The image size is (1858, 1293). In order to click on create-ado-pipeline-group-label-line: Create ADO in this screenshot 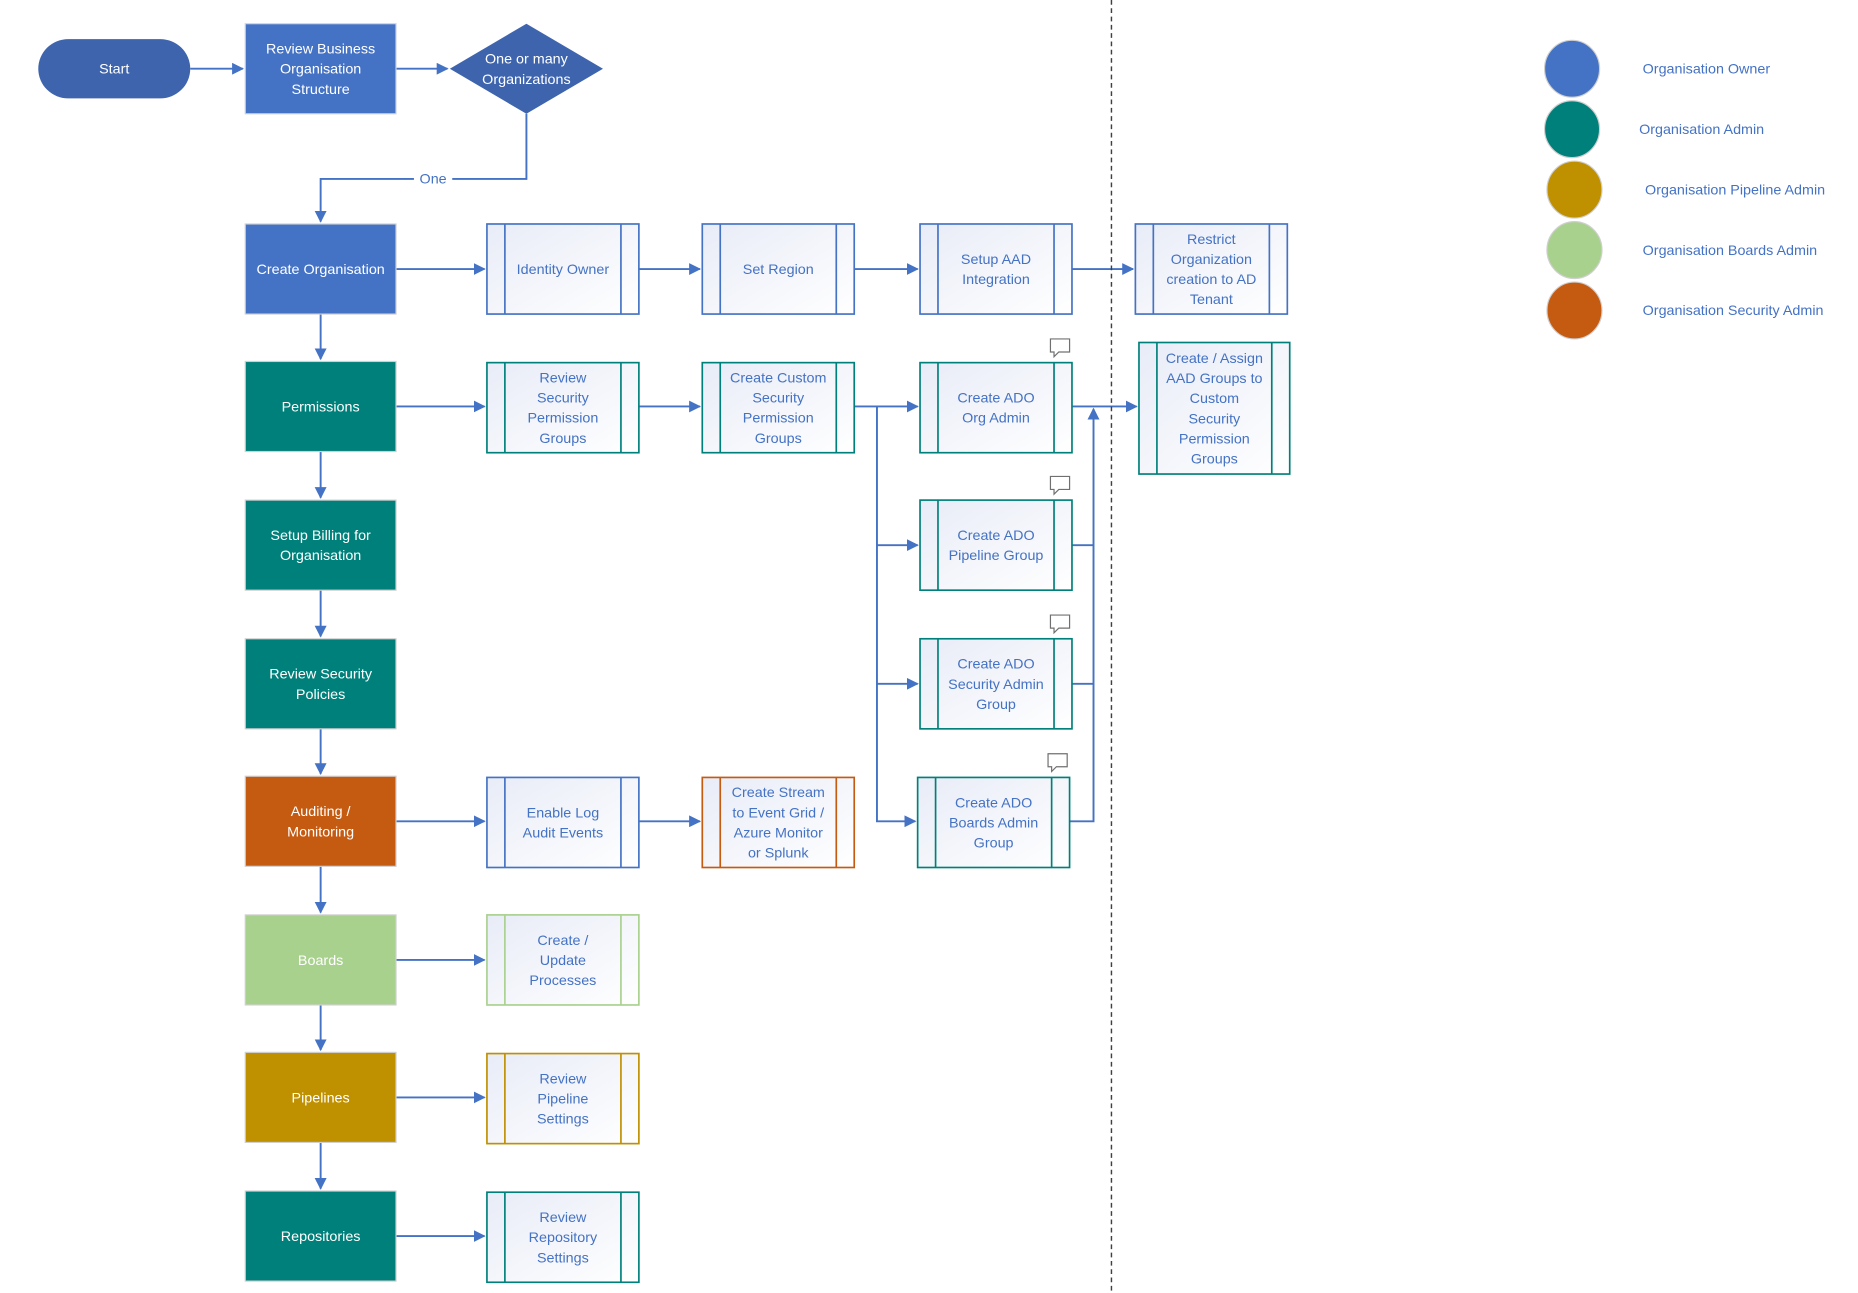, I will do `click(995, 536)`.